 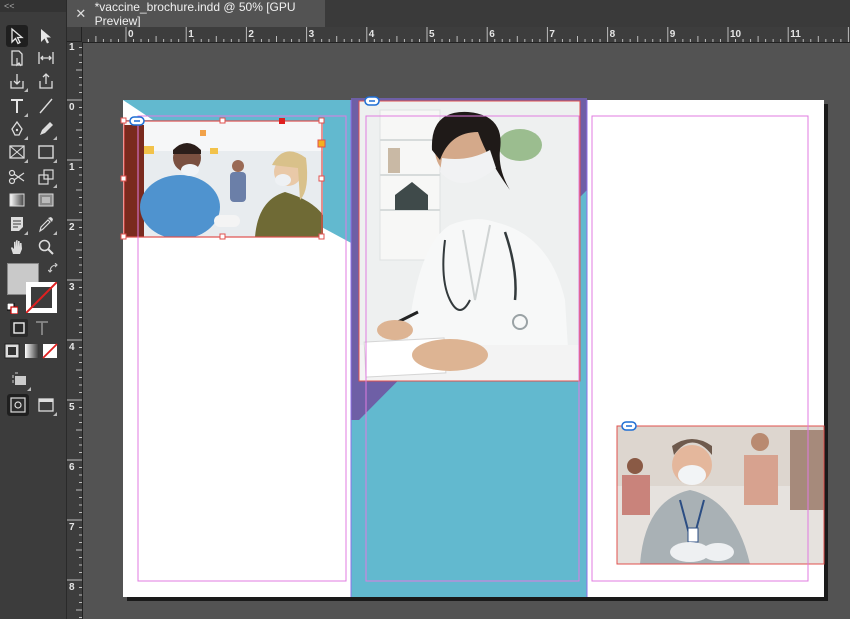 I want to click on ruler-label: 9, so click(x=673, y=34).